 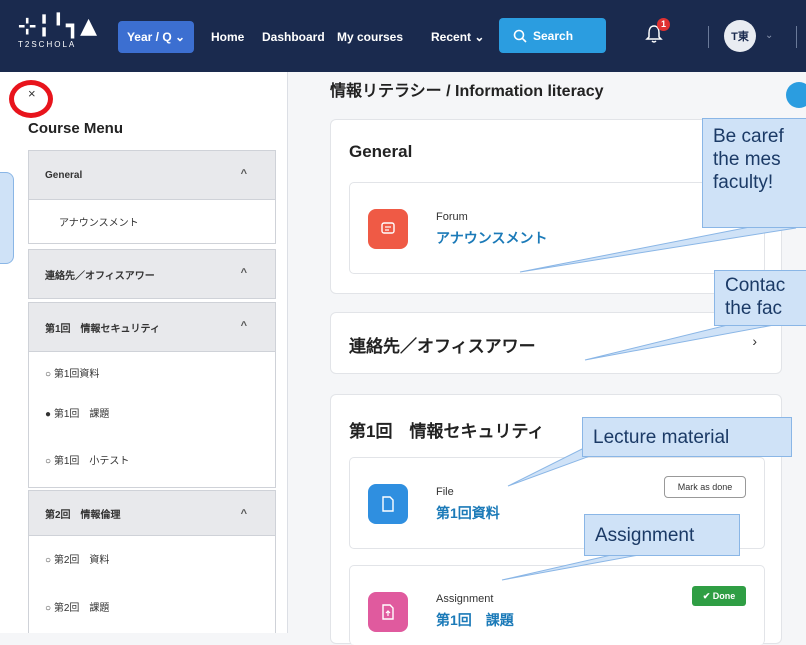 I want to click on activity-link: 第1回資料, so click(x=468, y=513).